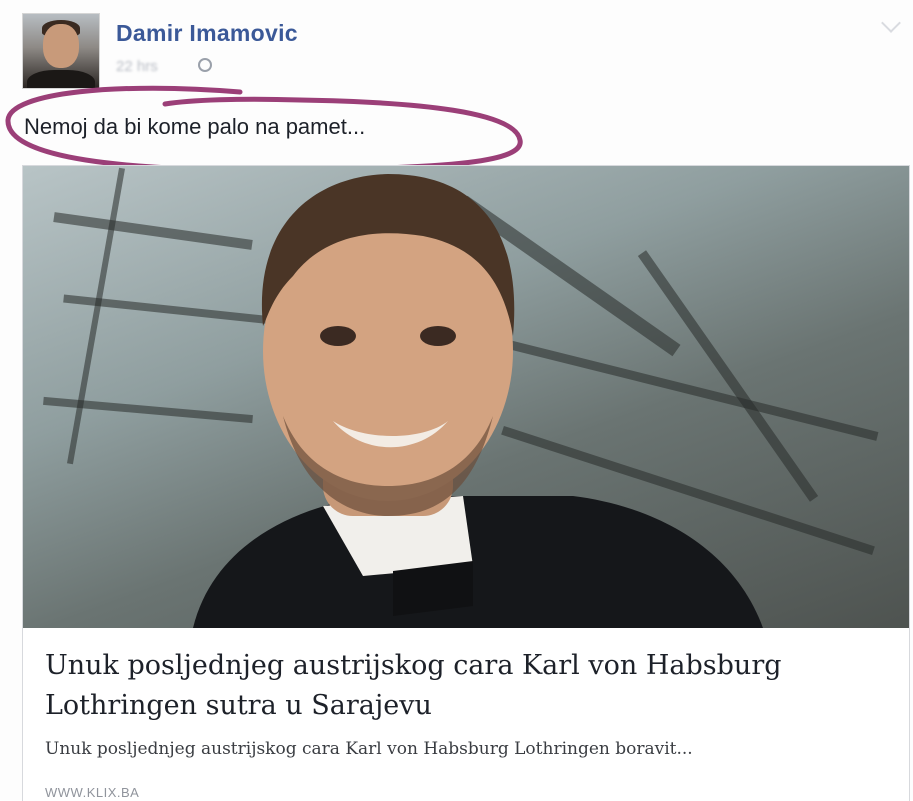 This screenshot has width=913, height=801. What do you see at coordinates (891, 23) in the screenshot?
I see `chevron-down-icon` at bounding box center [891, 23].